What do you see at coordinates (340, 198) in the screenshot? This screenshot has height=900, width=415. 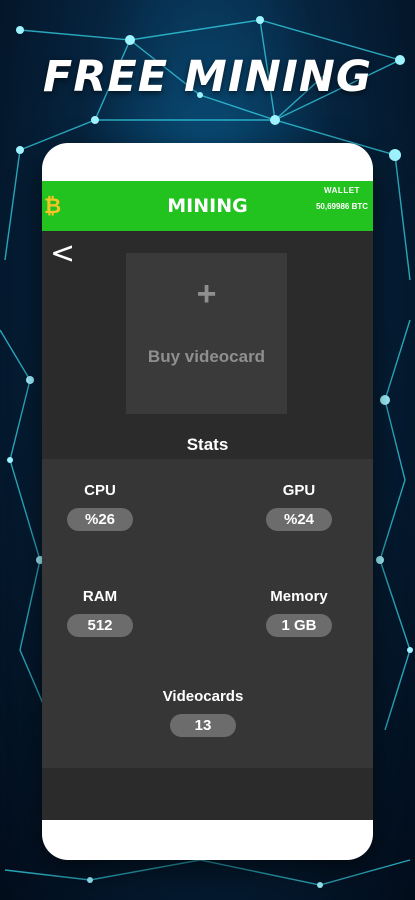 I see `wallet-display: WALLET 50,69986 BTC` at bounding box center [340, 198].